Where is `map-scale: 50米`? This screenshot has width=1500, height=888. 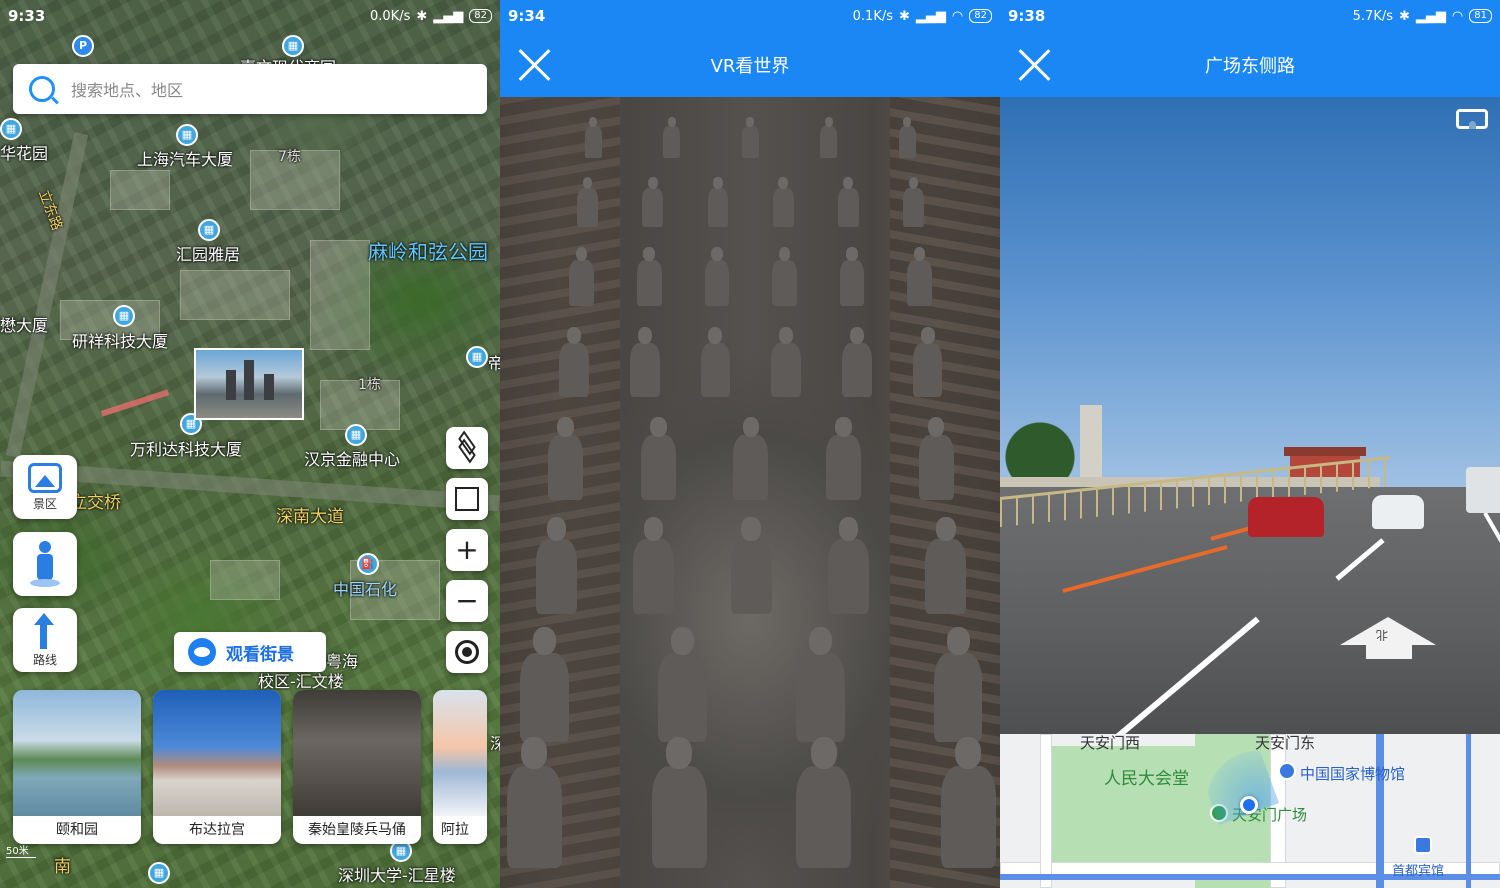 map-scale: 50米 is located at coordinates (21, 850).